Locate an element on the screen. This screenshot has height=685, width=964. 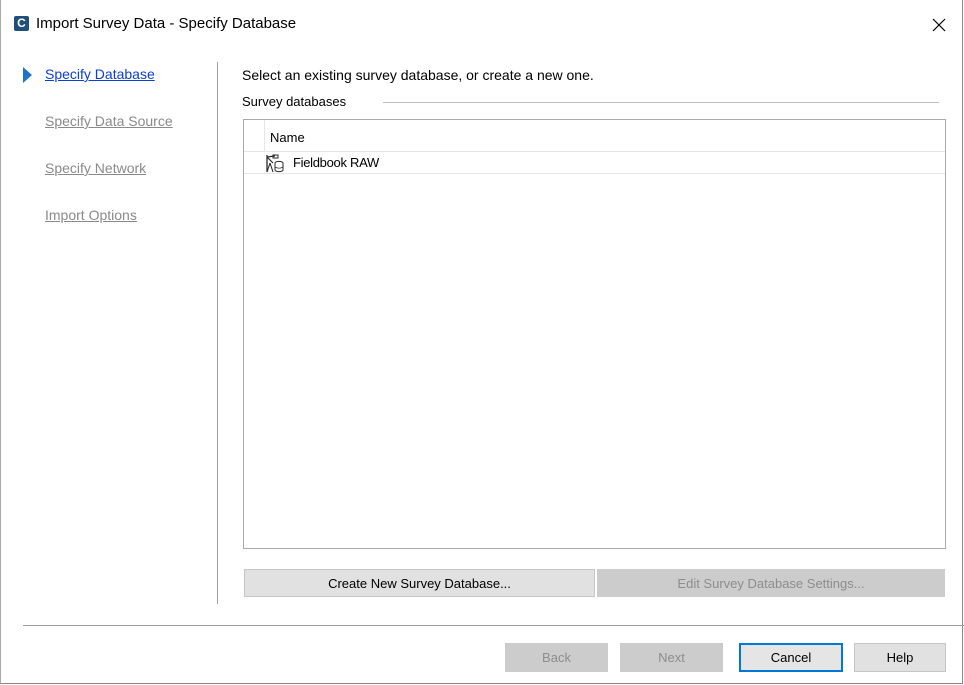
close-button is located at coordinates (939, 24).